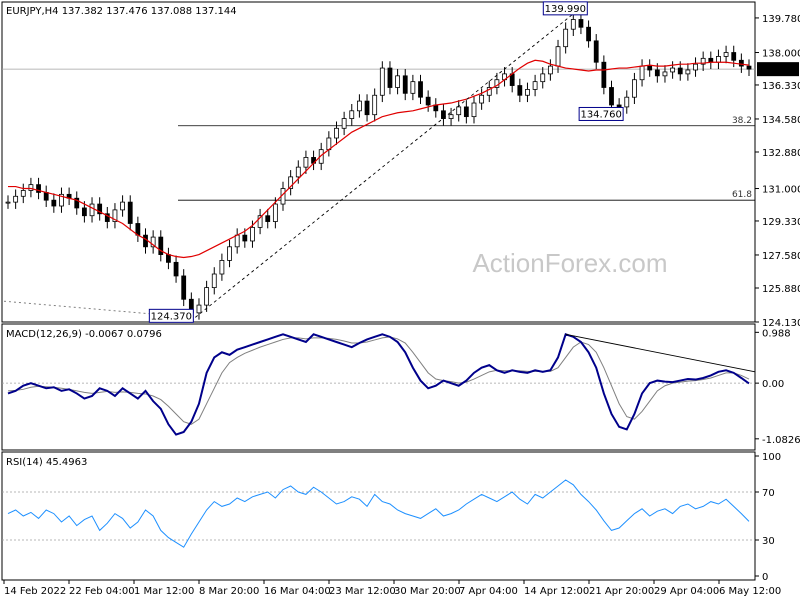 This screenshot has height=600, width=800. I want to click on rsi-tick-label: 0, so click(765, 577).